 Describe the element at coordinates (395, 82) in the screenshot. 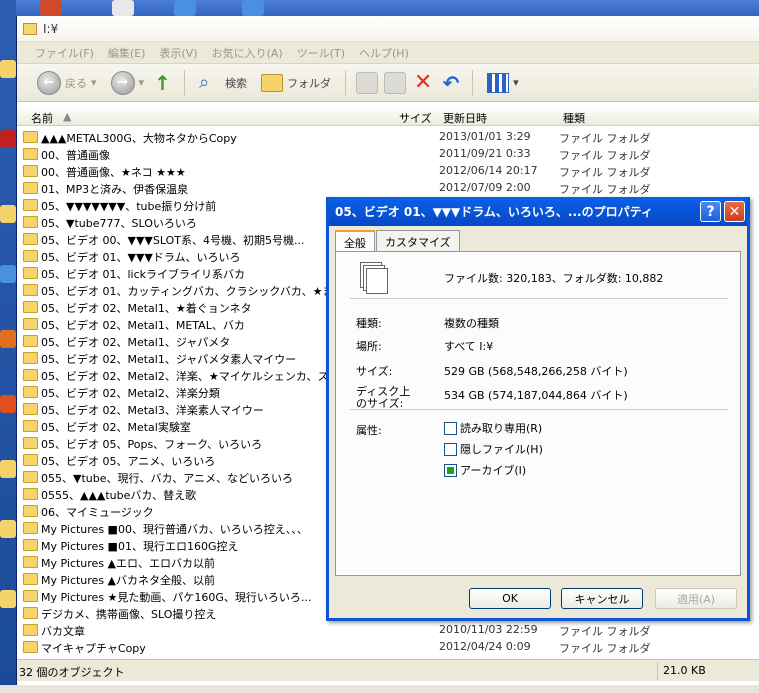

I see `copy-to-icon` at that location.